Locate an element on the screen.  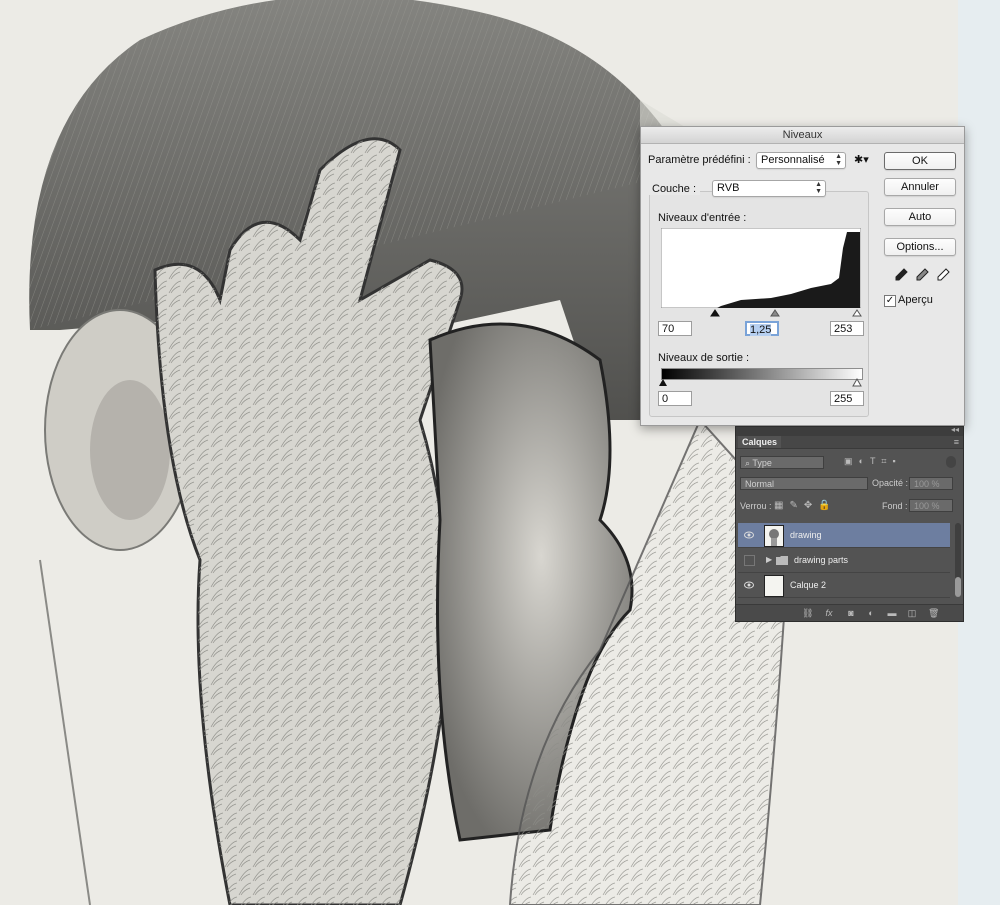
gear-icon: ✱▾ is located at coordinates (861, 159).